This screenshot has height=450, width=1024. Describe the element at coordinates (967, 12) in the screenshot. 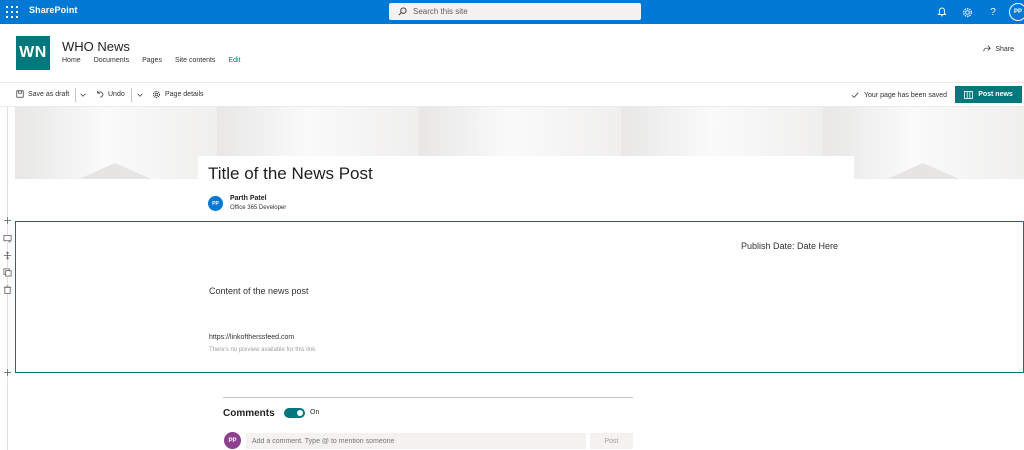

I see `gear-icon` at that location.